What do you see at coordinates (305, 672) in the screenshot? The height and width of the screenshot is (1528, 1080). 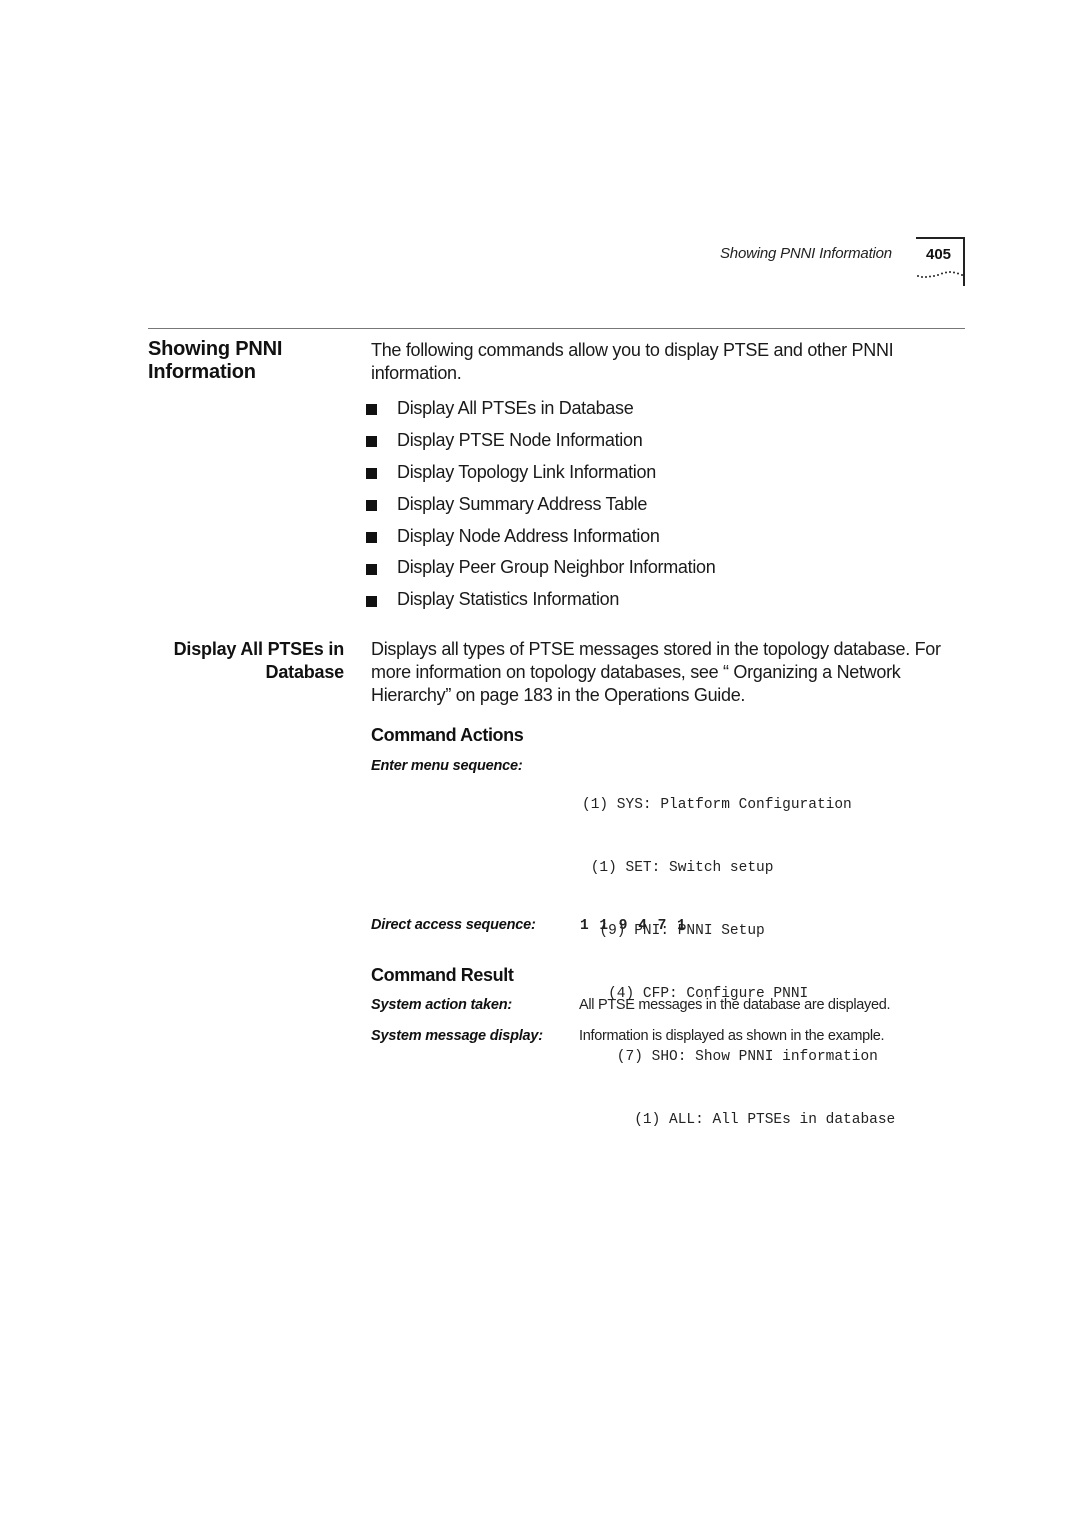 I see `subsection-heading-line2: Database` at bounding box center [305, 672].